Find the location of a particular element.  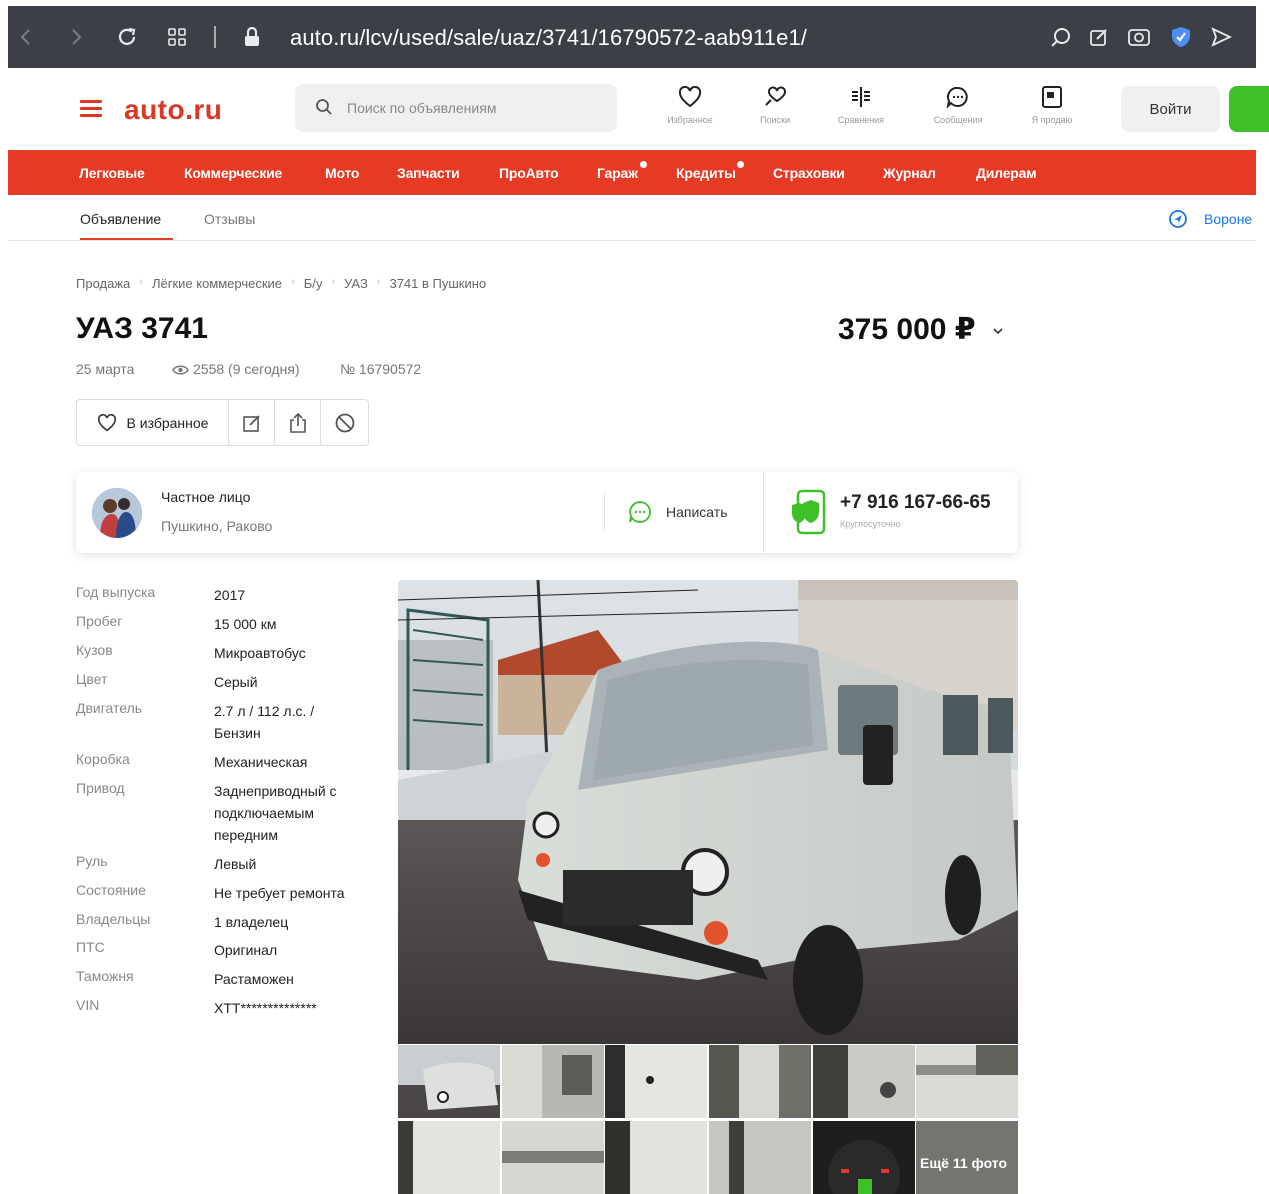

spec-value: XTT************** is located at coordinates (265, 1008).